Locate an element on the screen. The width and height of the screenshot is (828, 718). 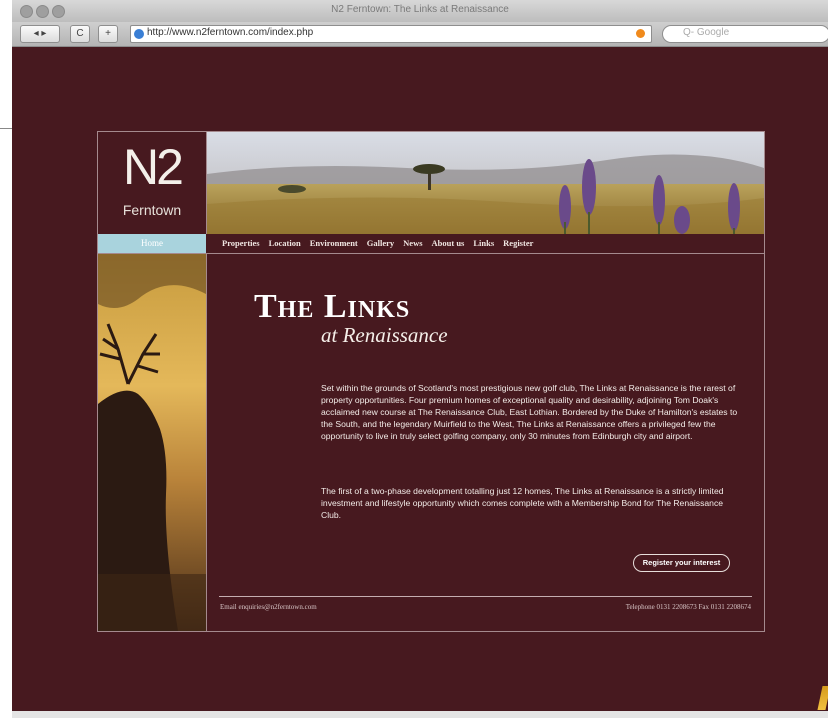
page-subtitle: at Renaissance is located at coordinates (384, 335).